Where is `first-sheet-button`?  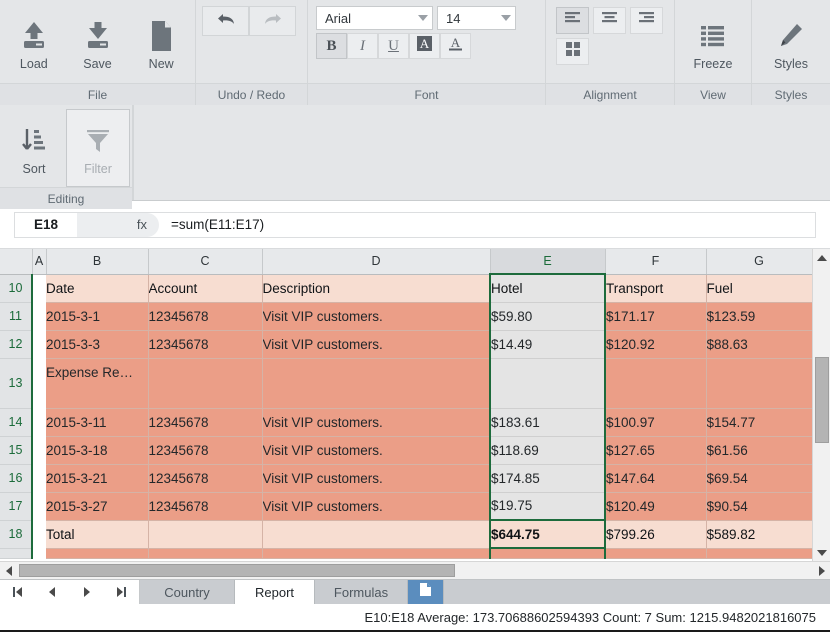 first-sheet-button is located at coordinates (17, 592).